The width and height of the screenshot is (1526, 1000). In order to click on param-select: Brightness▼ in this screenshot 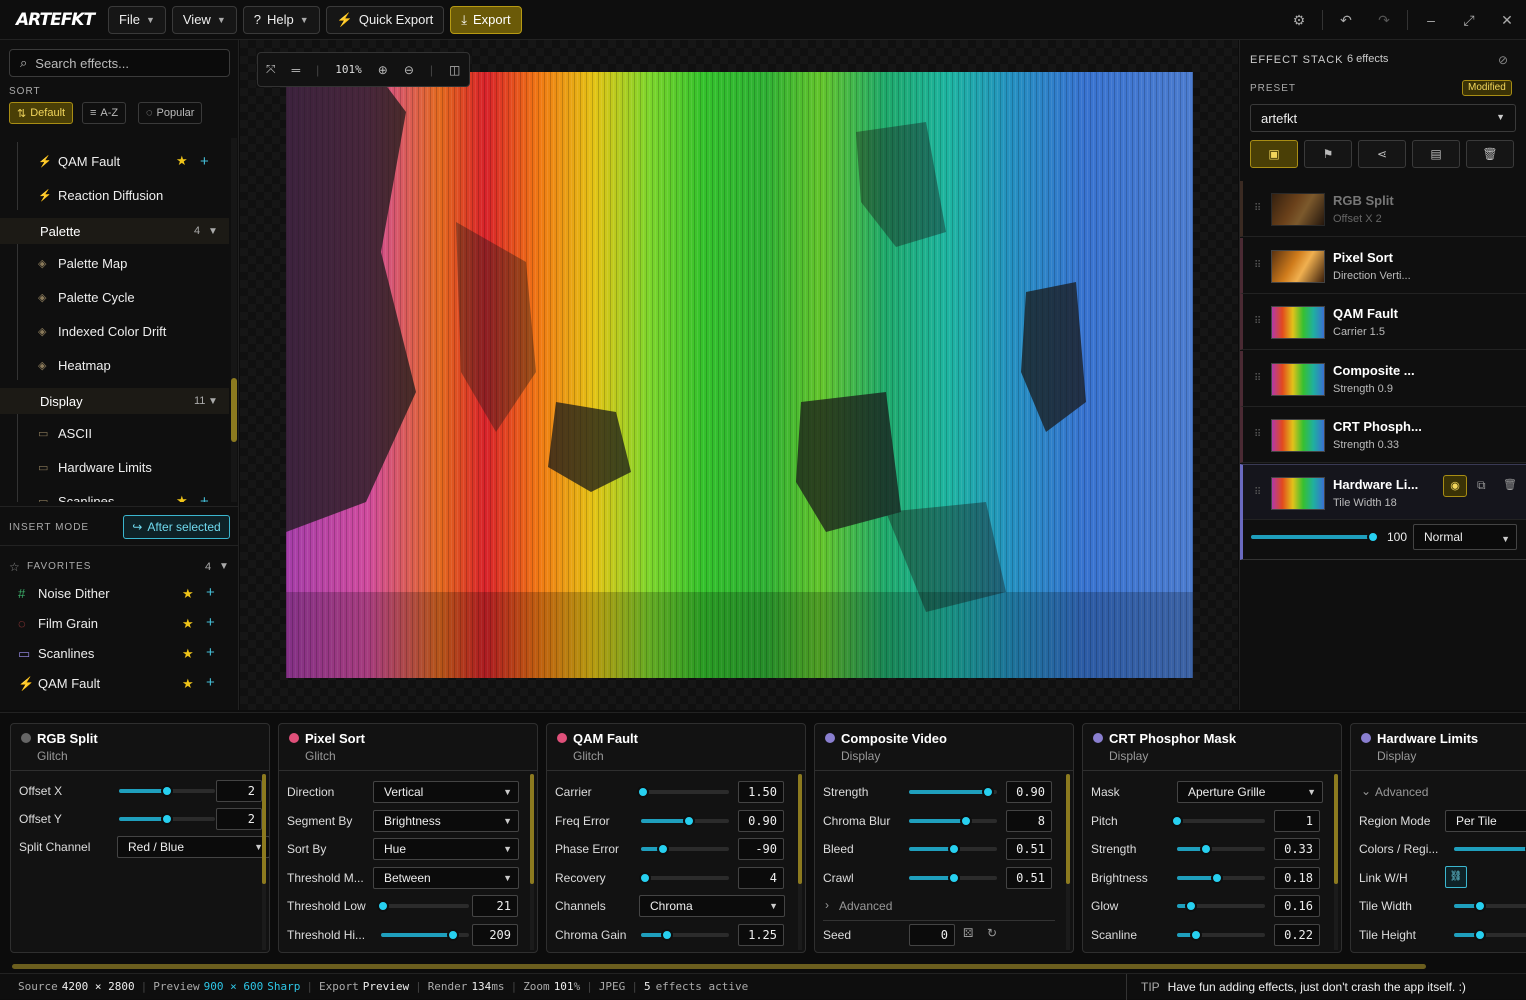, I will do `click(446, 821)`.